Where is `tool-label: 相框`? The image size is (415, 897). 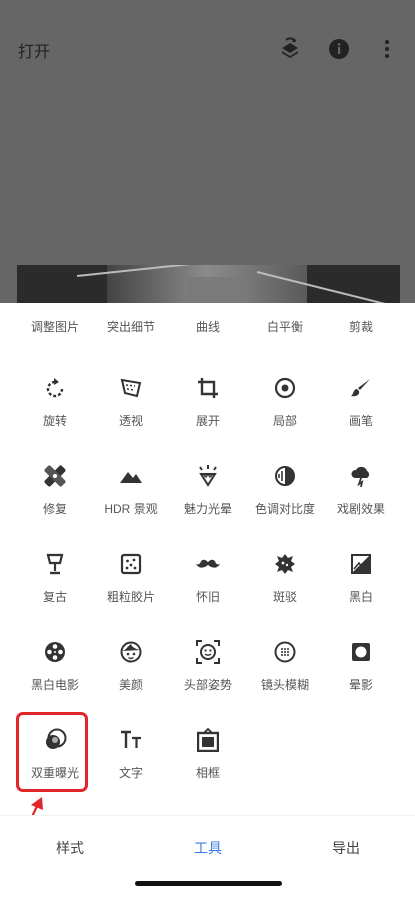
tool-label: 相框 is located at coordinates (207, 773).